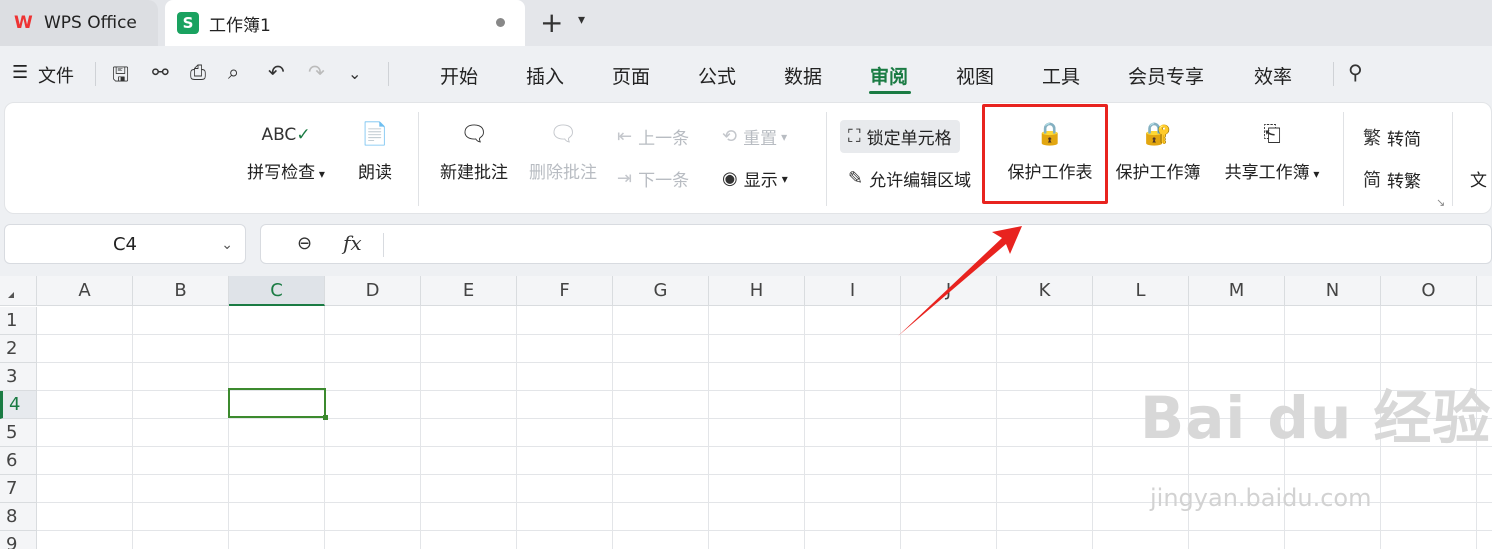  I want to click on row-header: 2, so click(18, 349).